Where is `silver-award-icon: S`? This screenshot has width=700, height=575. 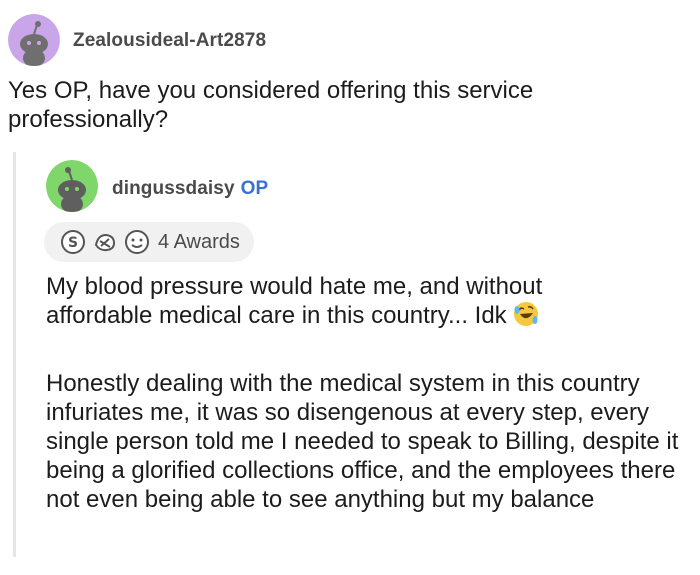 silver-award-icon: S is located at coordinates (73, 242).